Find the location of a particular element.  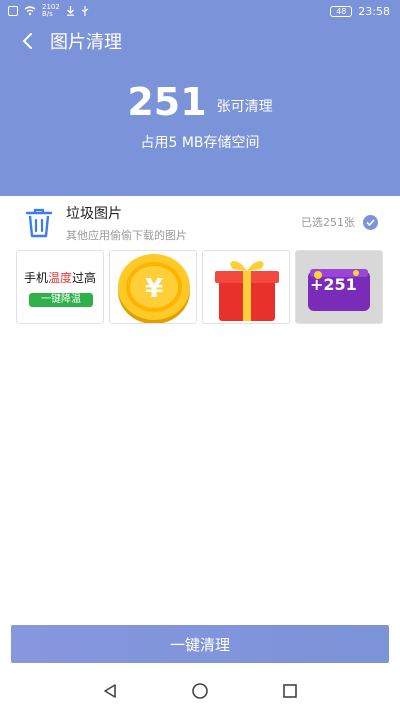

image-thumbnail: +251 is located at coordinates (339, 287).